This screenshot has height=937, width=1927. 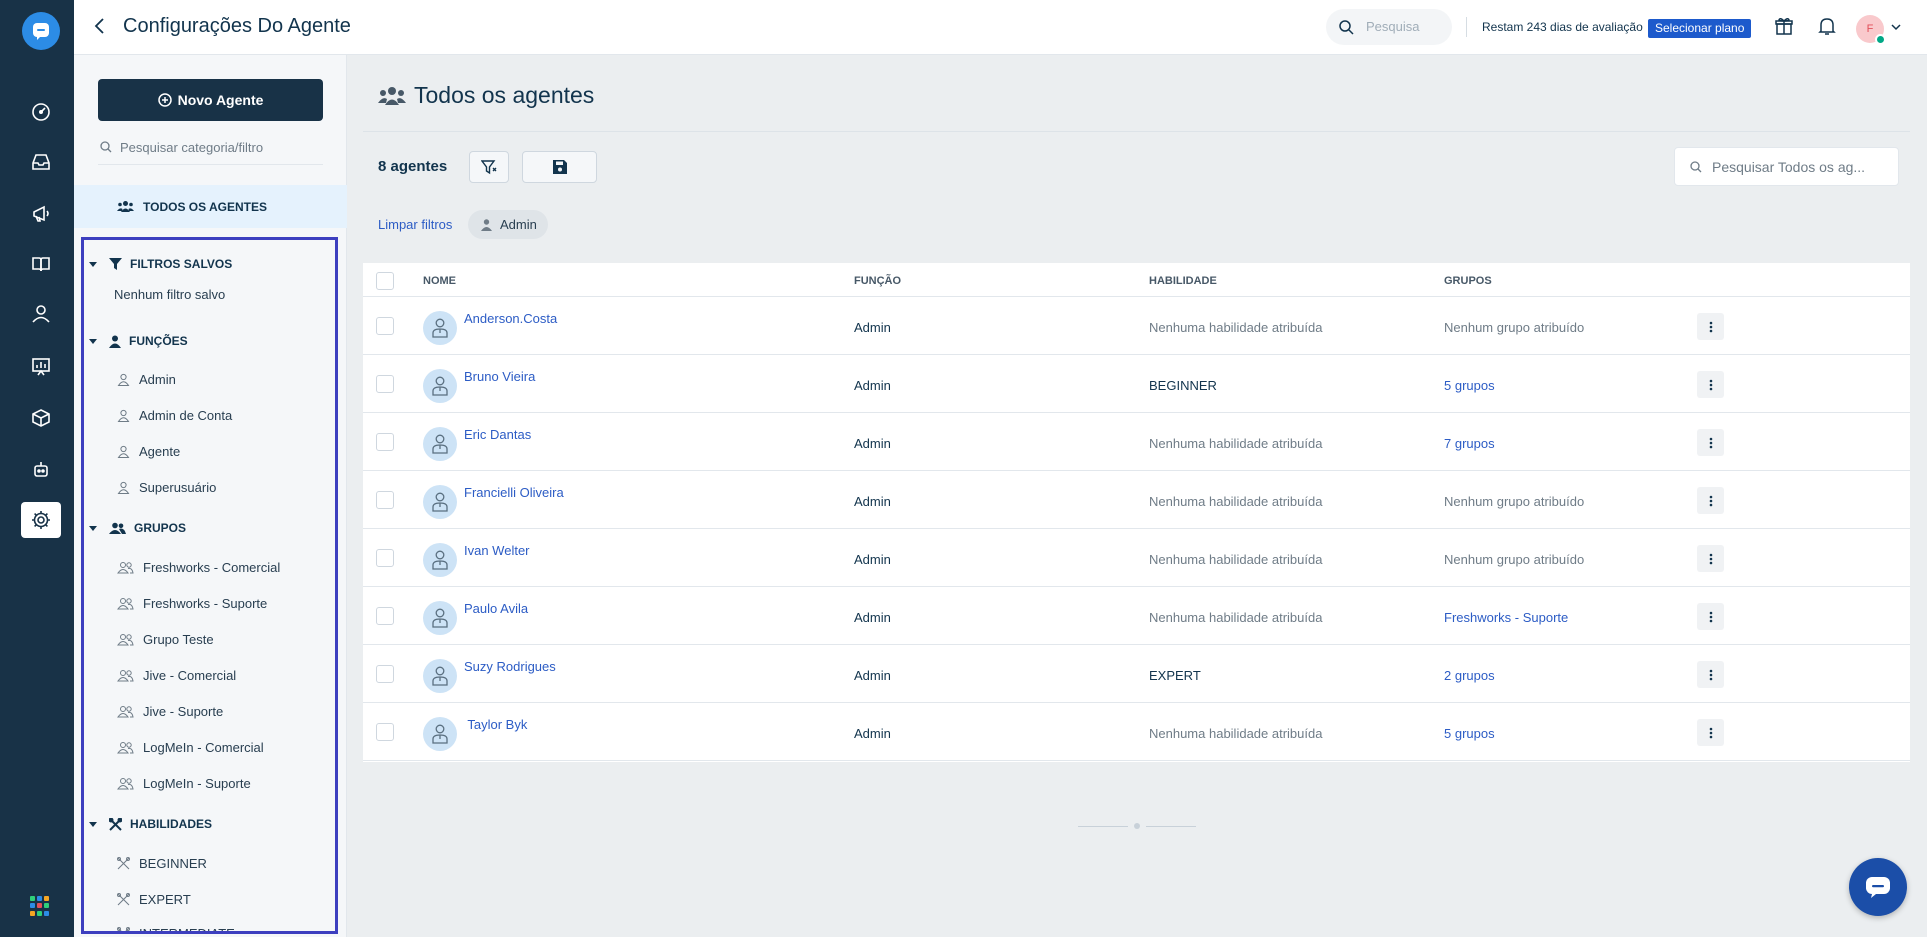 I want to click on agent-name-link: Anderson.Costa, so click(x=510, y=318).